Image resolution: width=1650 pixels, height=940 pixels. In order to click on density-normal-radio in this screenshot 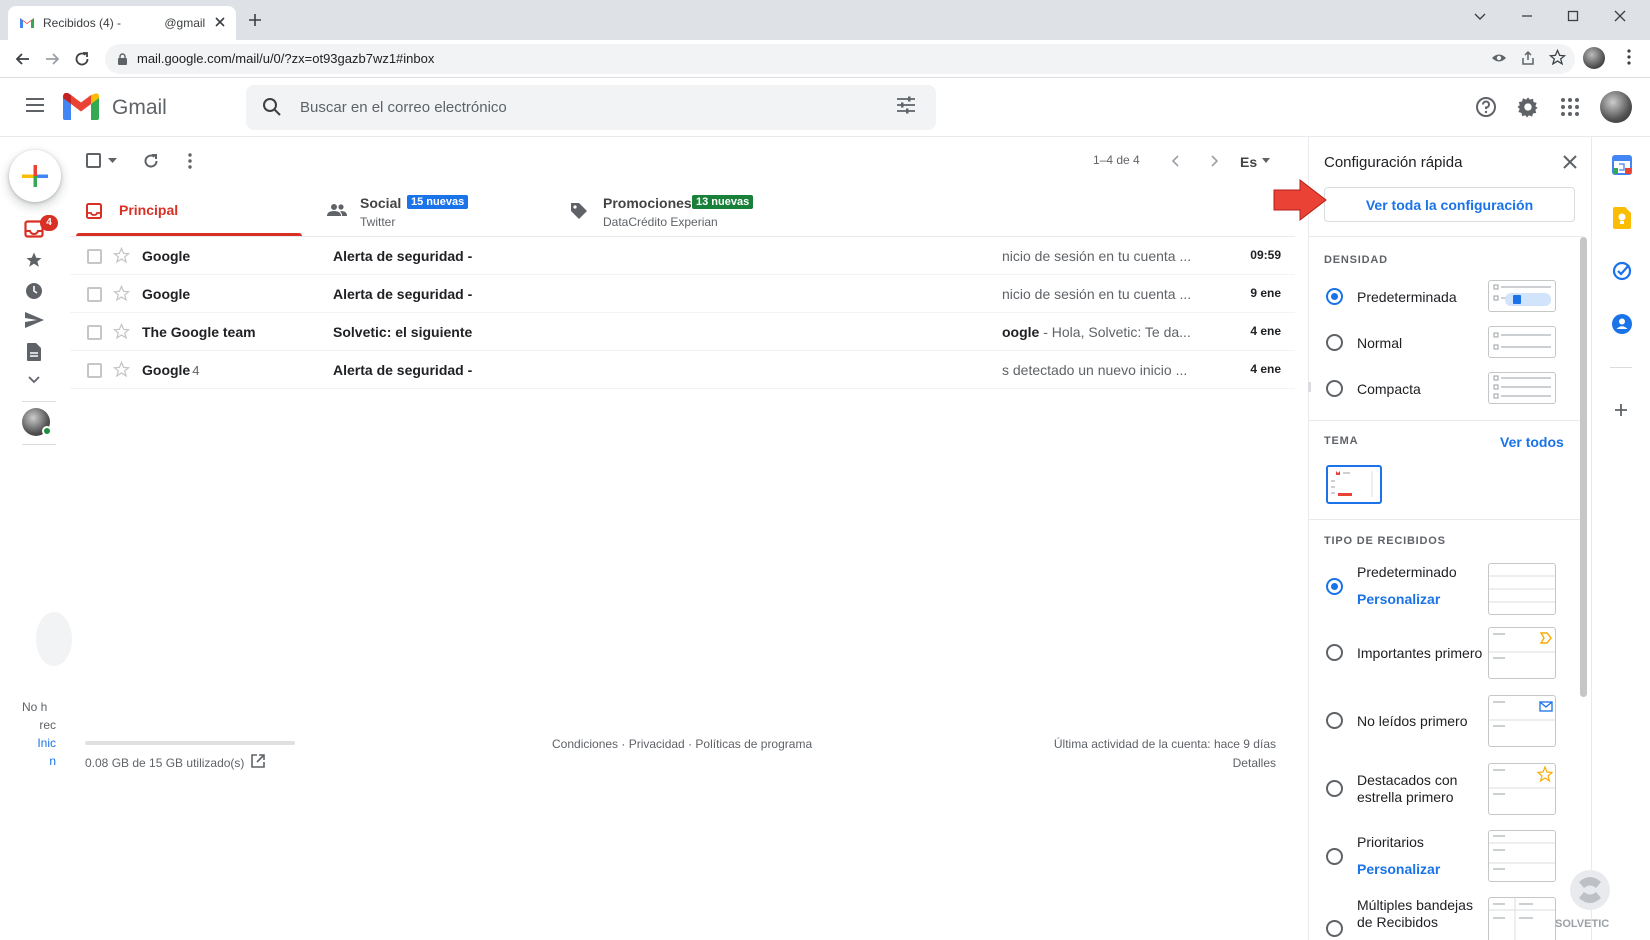, I will do `click(1334, 342)`.